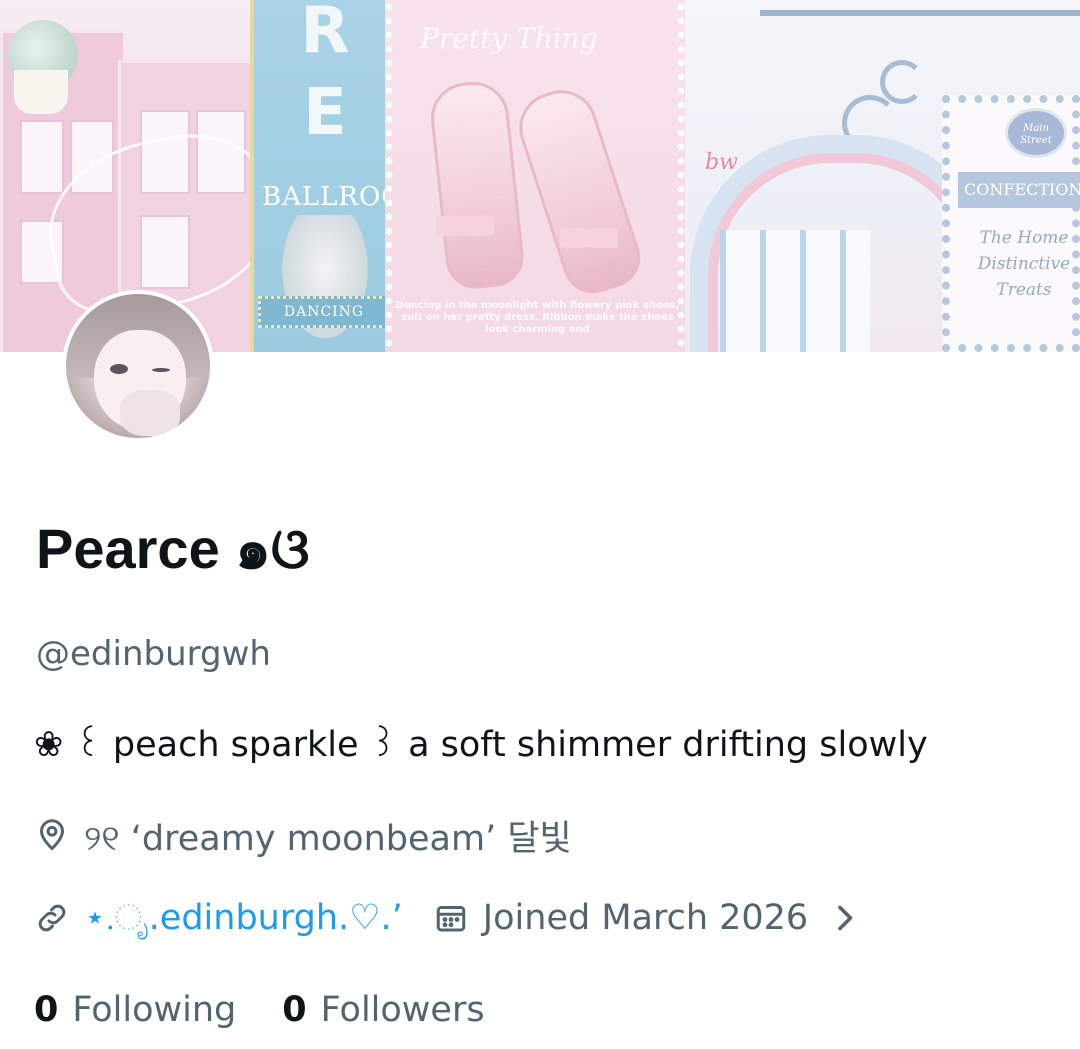  I want to click on website-link: ⋆.ೃ.edinburgh.♡.’, so click(243, 918).